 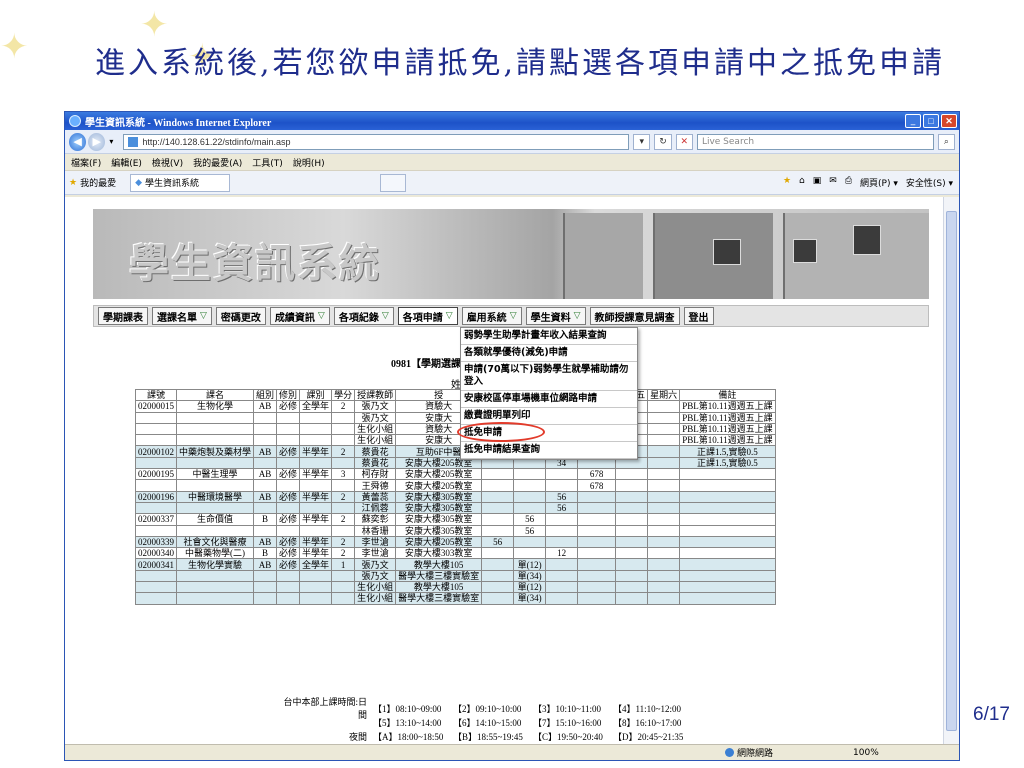 What do you see at coordinates (549, 376) in the screenshot?
I see `dropdown-item: 申請(70萬以下)弱勢學生就學補助請勿登入` at bounding box center [549, 376].